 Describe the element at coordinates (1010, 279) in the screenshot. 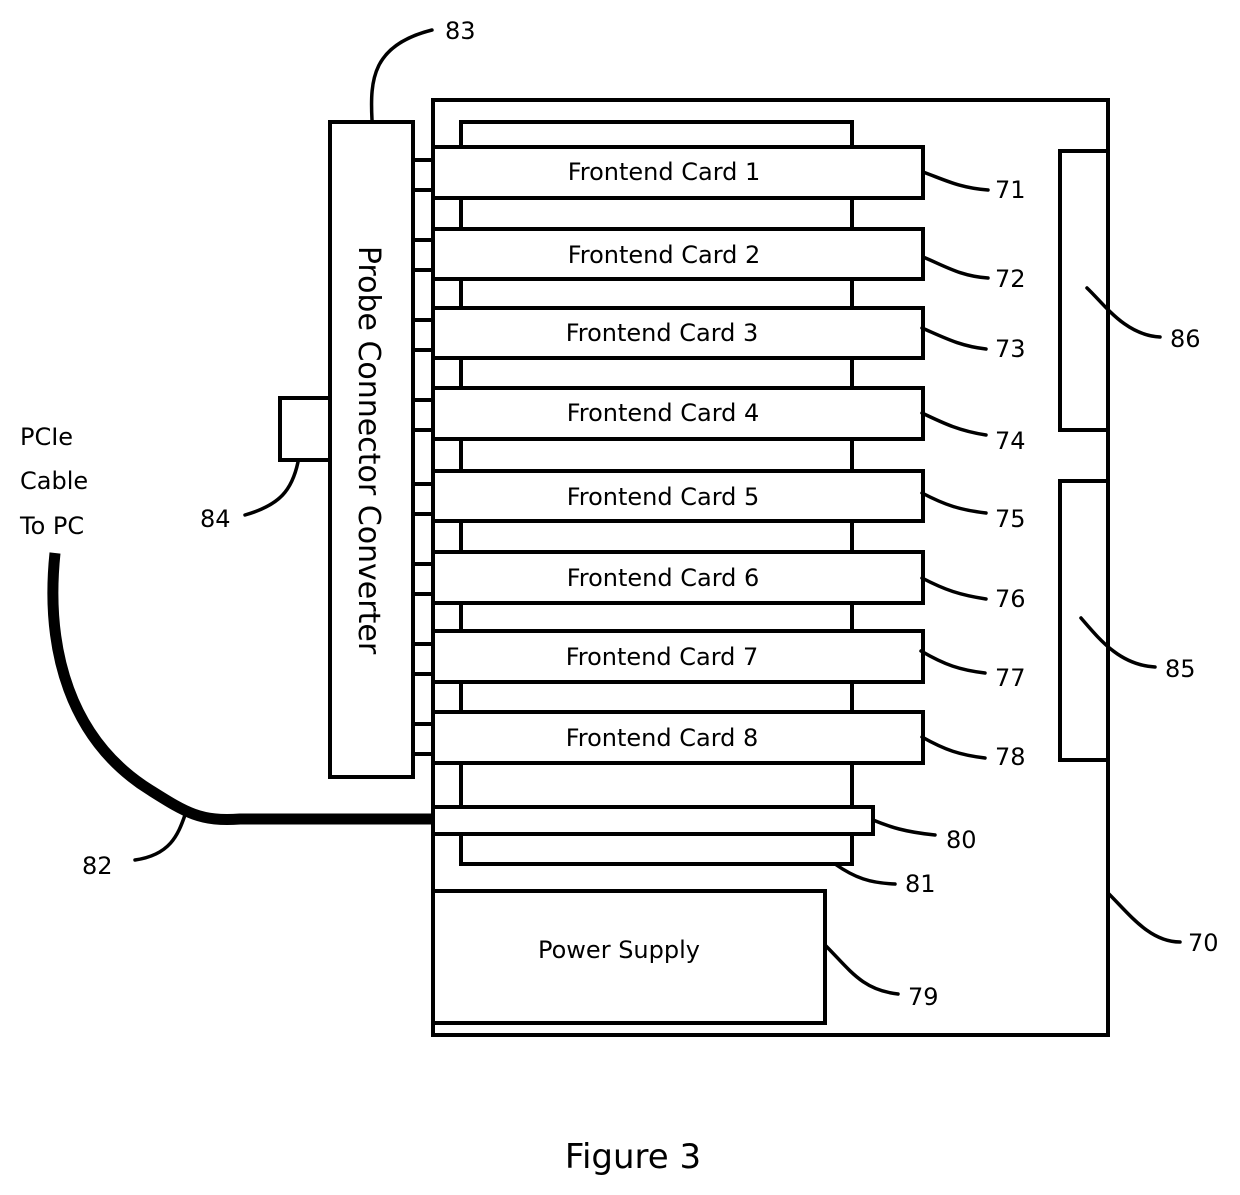

I see `frontend-card-ref: 72` at that location.